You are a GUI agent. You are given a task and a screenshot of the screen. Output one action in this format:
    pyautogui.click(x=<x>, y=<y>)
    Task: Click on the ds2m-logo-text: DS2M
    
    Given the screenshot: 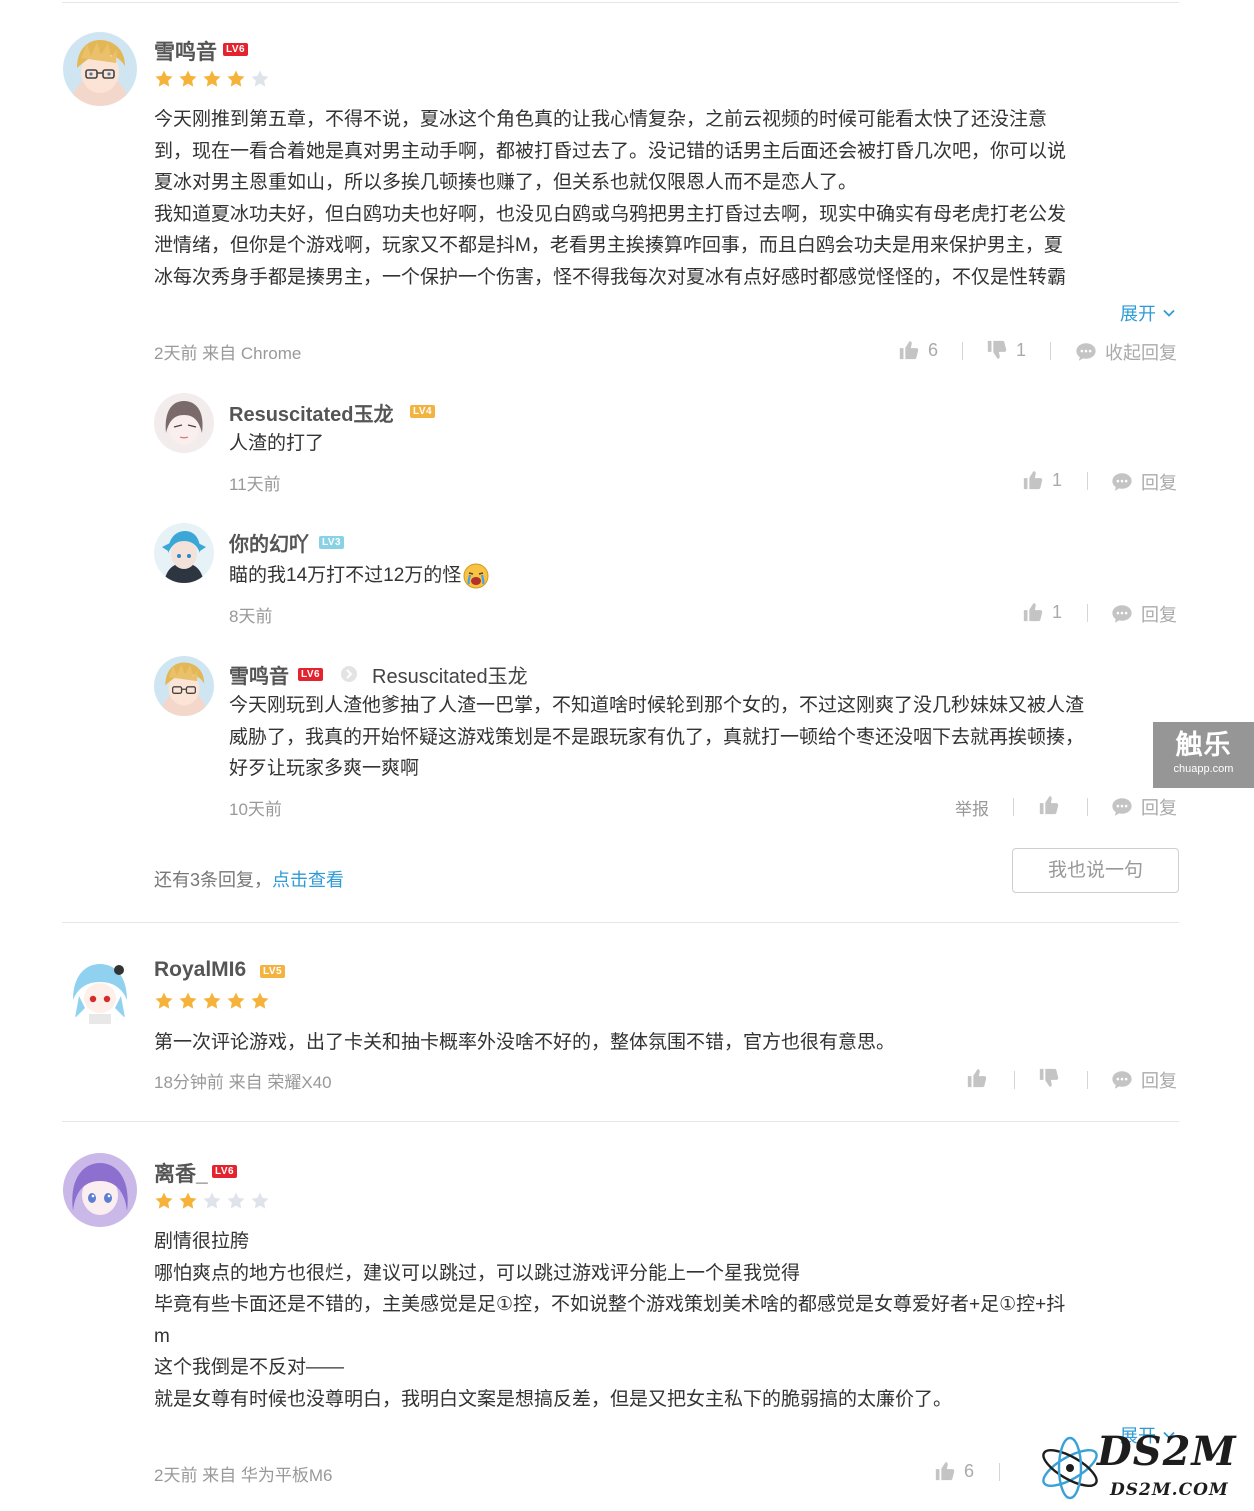 What is the action you would take?
    pyautogui.click(x=1167, y=1451)
    